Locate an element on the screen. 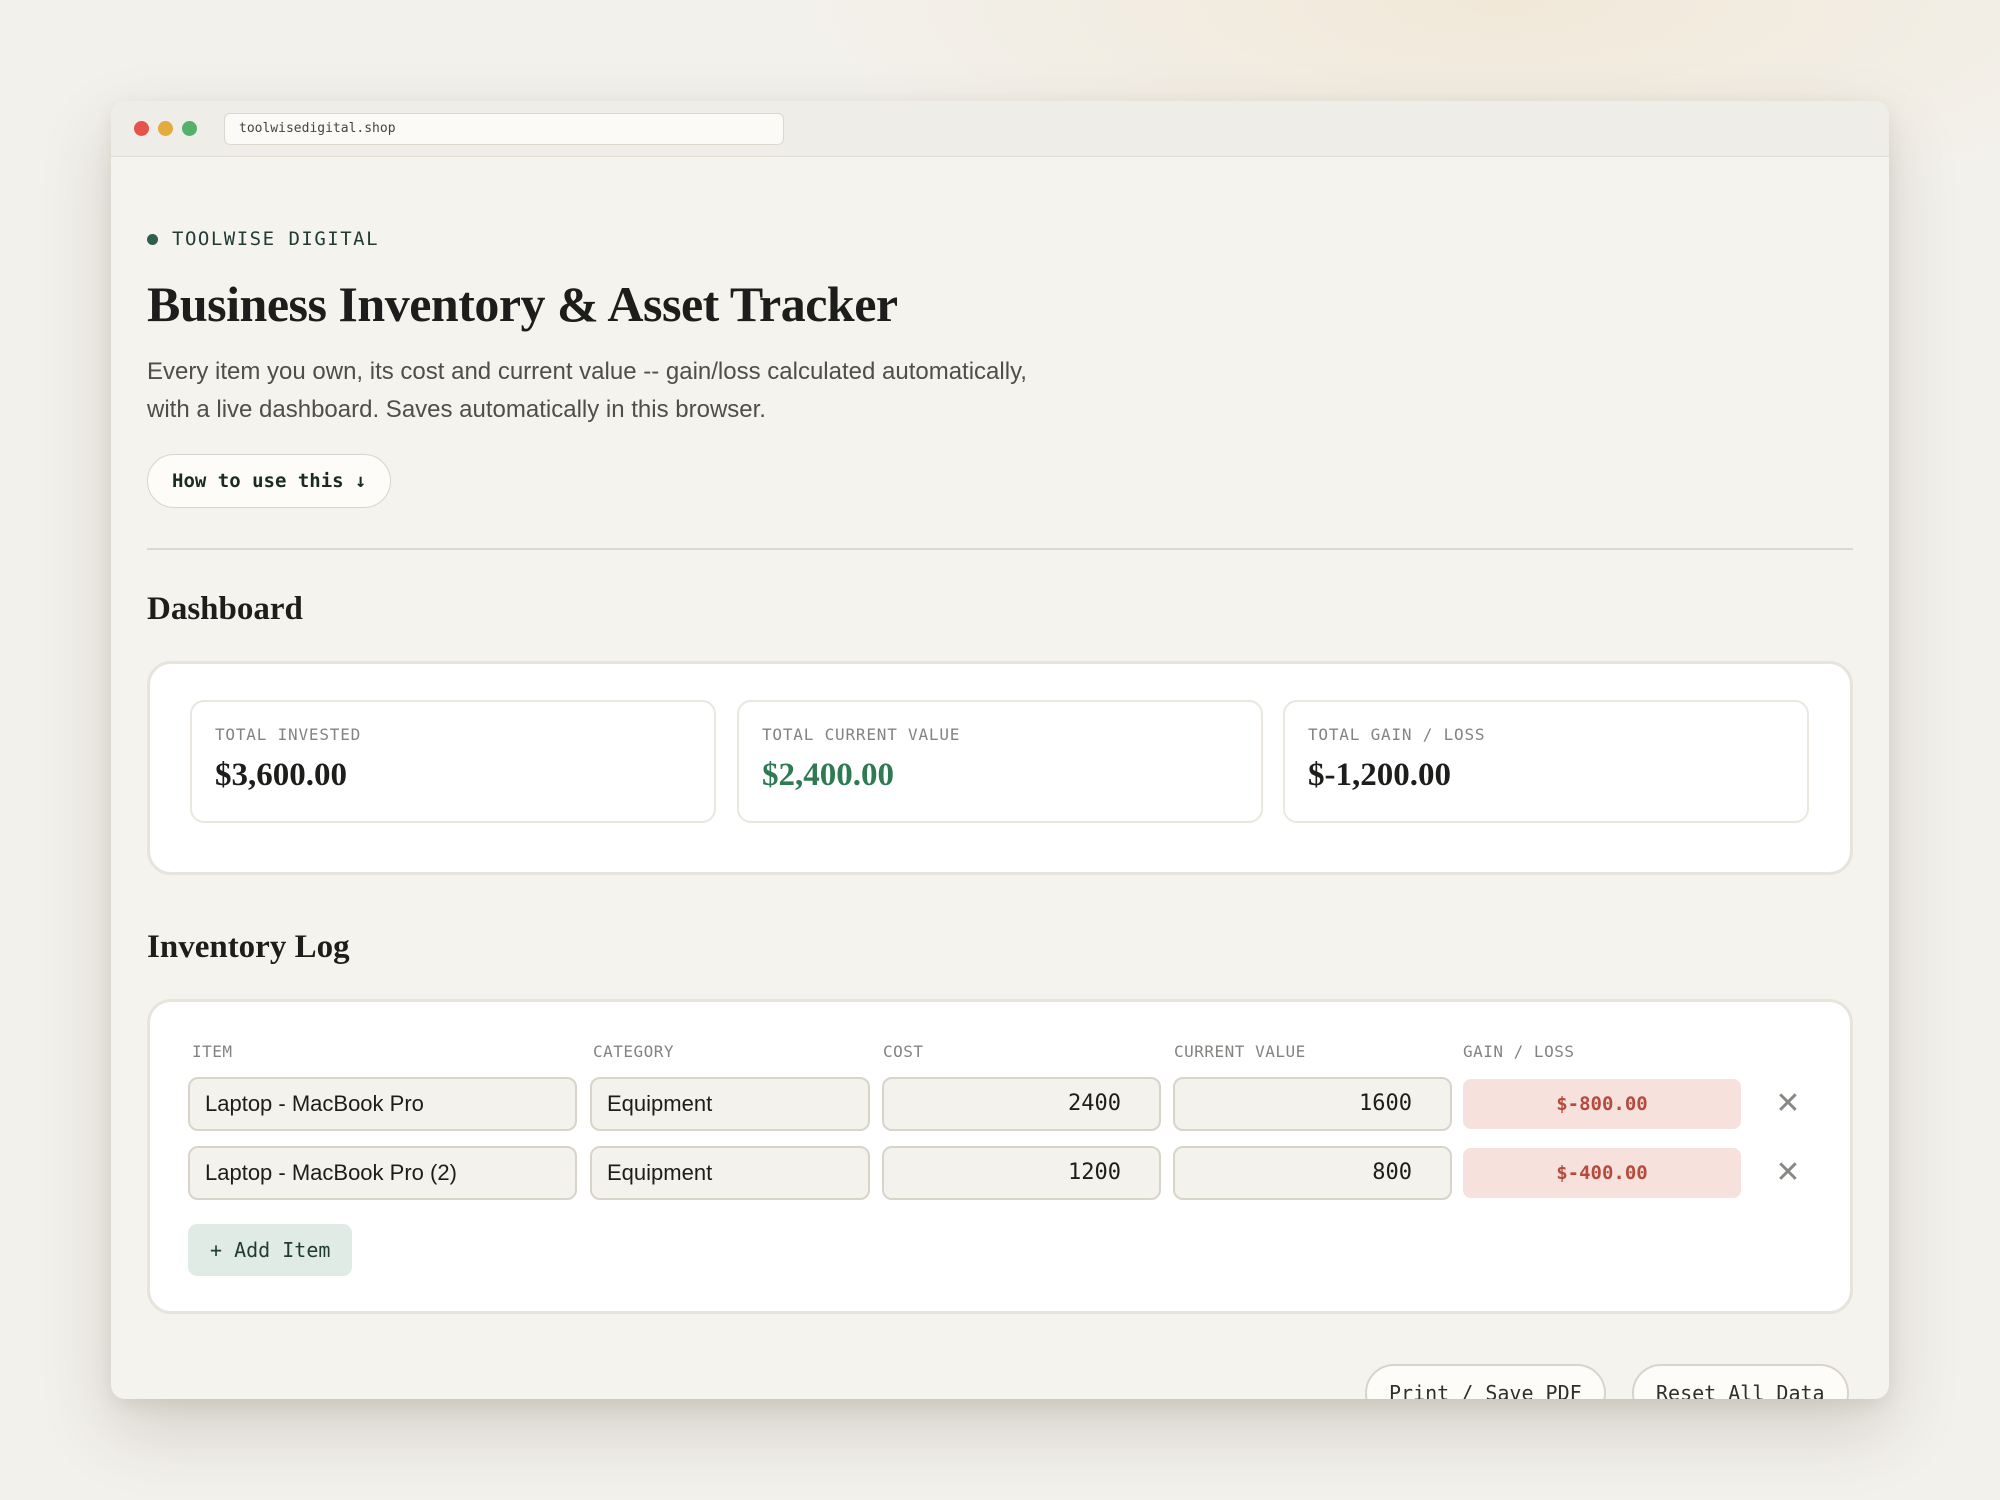 The width and height of the screenshot is (2000, 1500). how-to-use-button: How to use this ↓ is located at coordinates (269, 481).